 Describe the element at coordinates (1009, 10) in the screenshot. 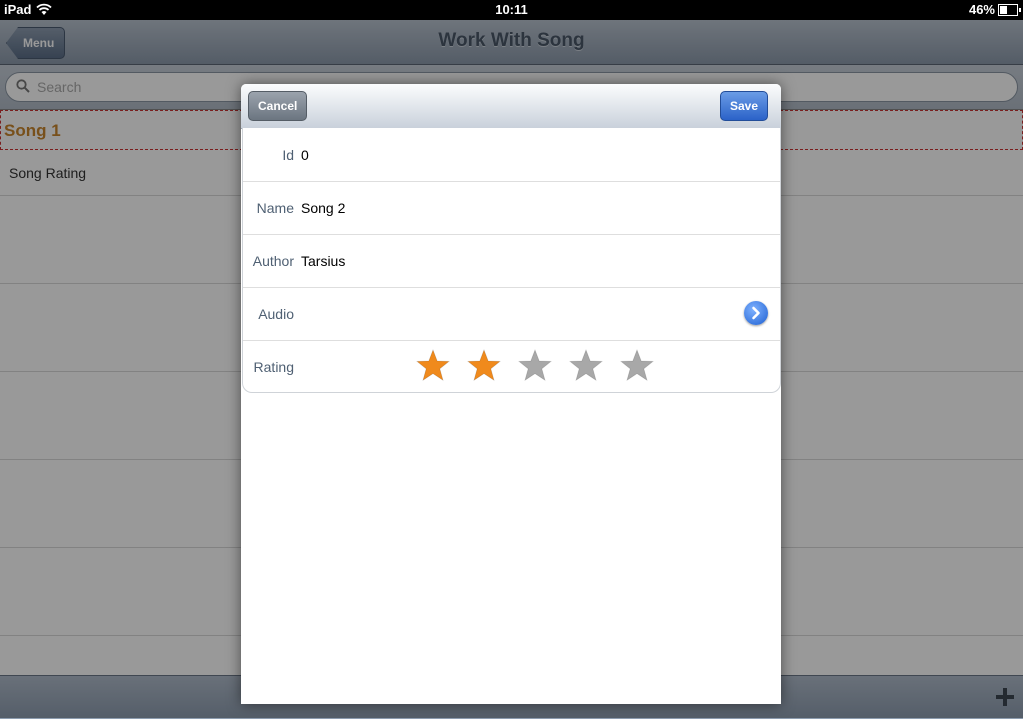

I see `battery-icon` at that location.